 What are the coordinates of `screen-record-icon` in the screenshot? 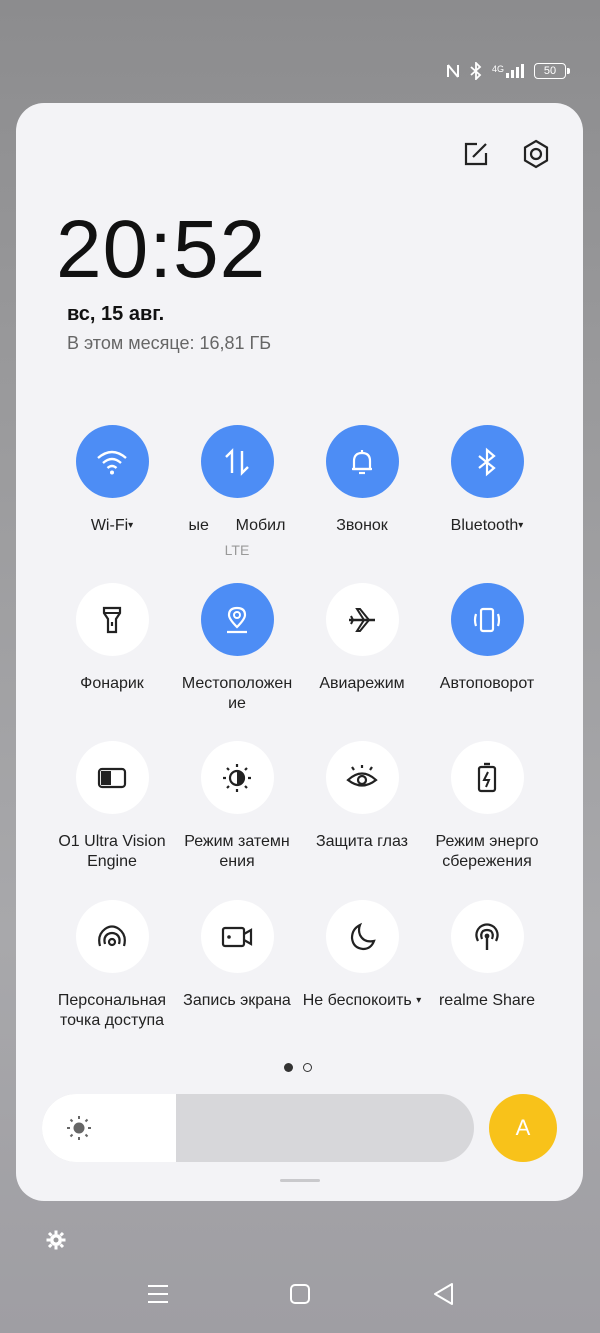 It's located at (237, 936).